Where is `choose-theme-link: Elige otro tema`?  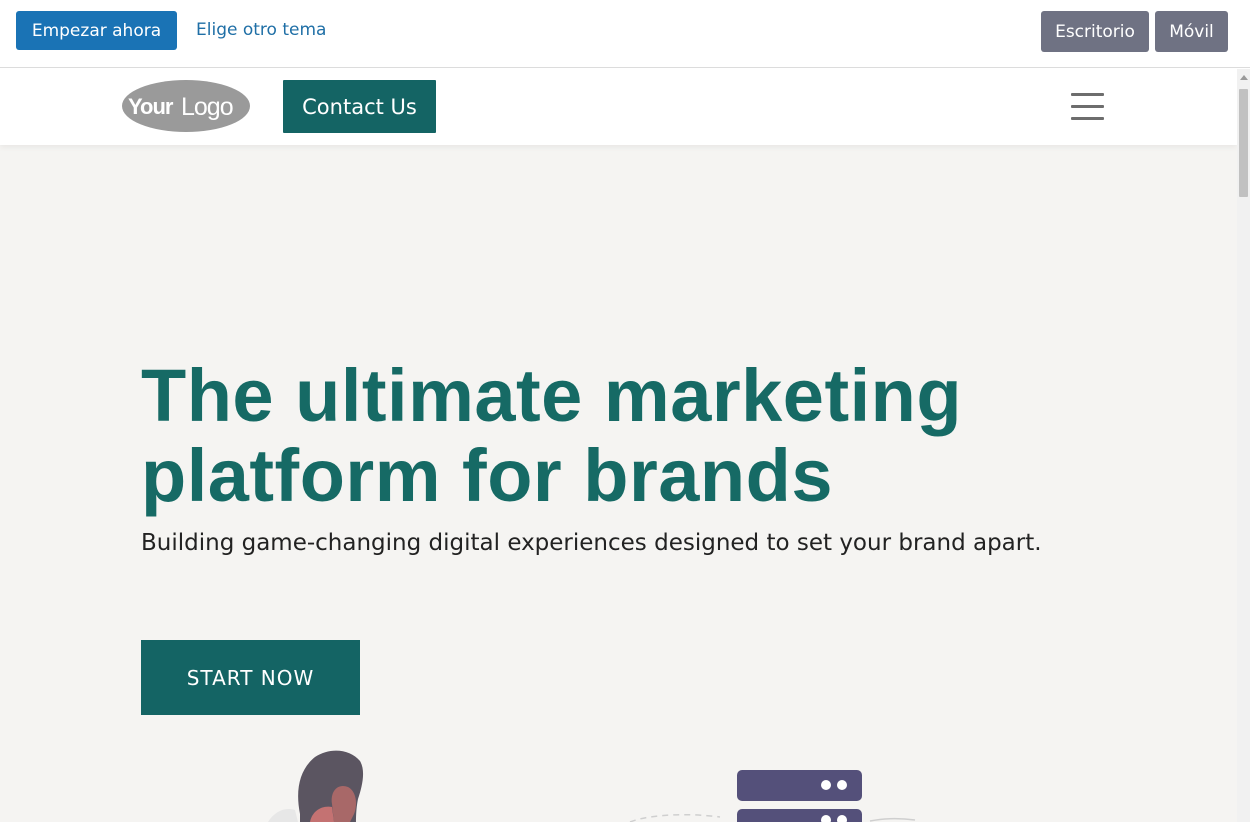 choose-theme-link: Elige otro tema is located at coordinates (261, 30).